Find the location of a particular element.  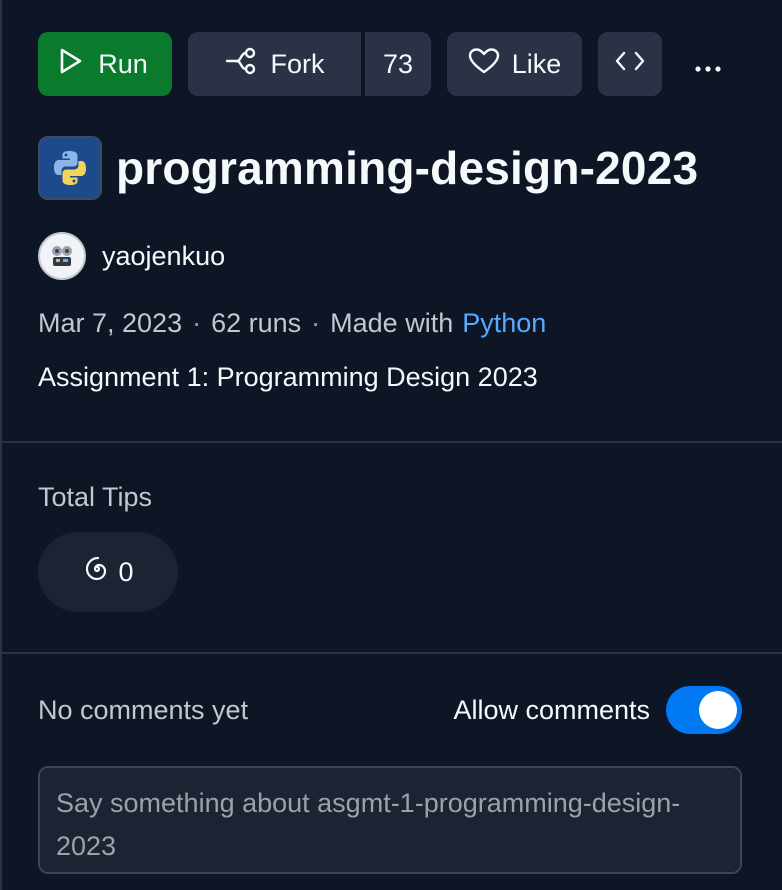

fork-label: Fork is located at coordinates (297, 63).